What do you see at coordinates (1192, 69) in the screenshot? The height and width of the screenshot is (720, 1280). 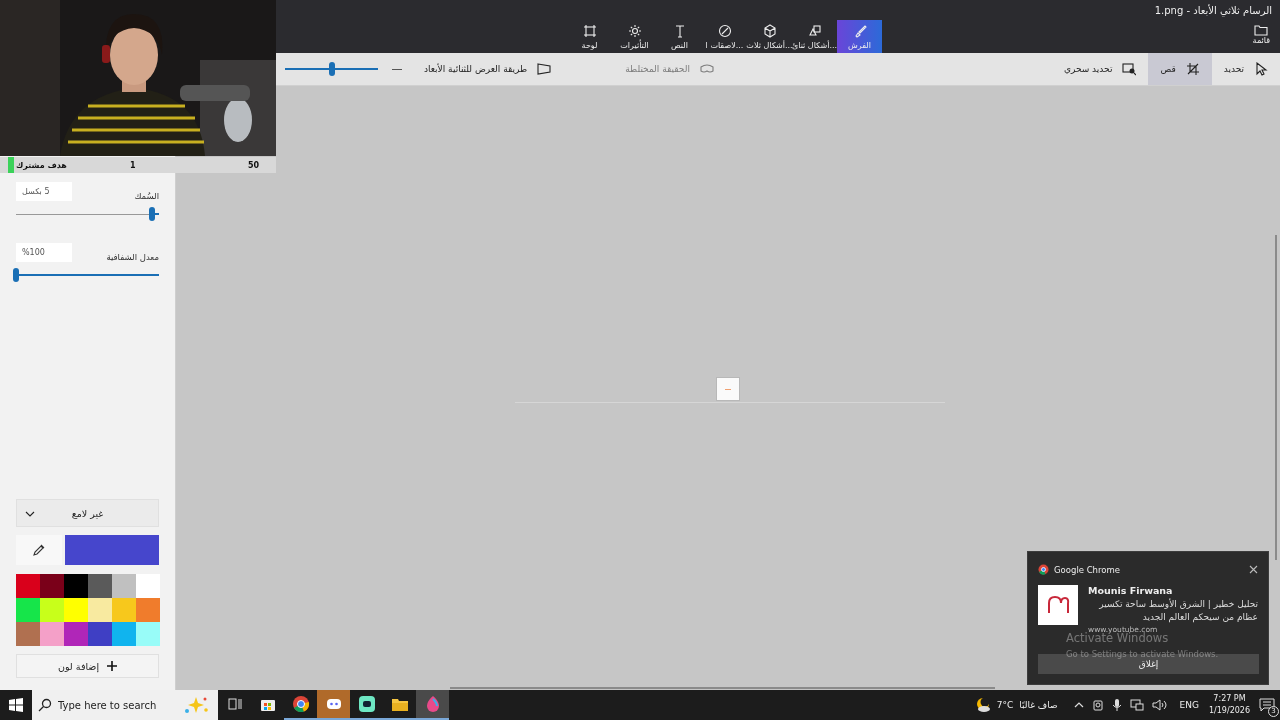 I see `crop-icon` at bounding box center [1192, 69].